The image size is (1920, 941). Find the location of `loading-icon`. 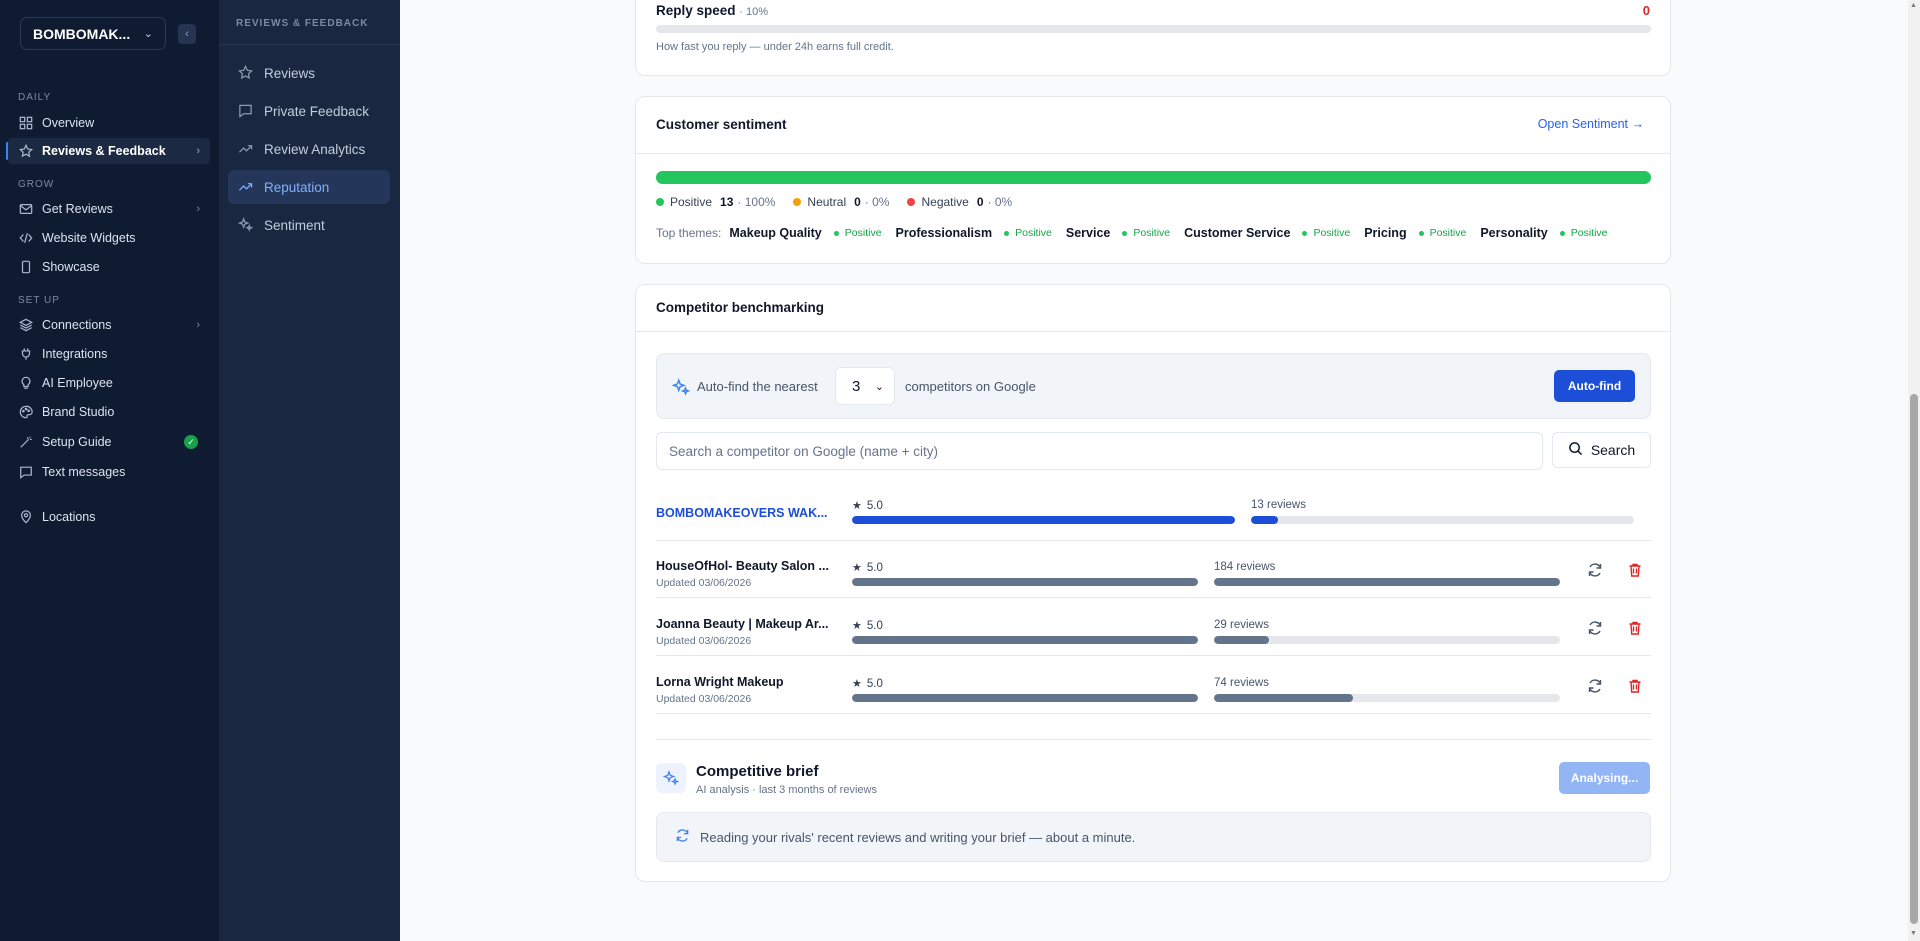

loading-icon is located at coordinates (687, 837).